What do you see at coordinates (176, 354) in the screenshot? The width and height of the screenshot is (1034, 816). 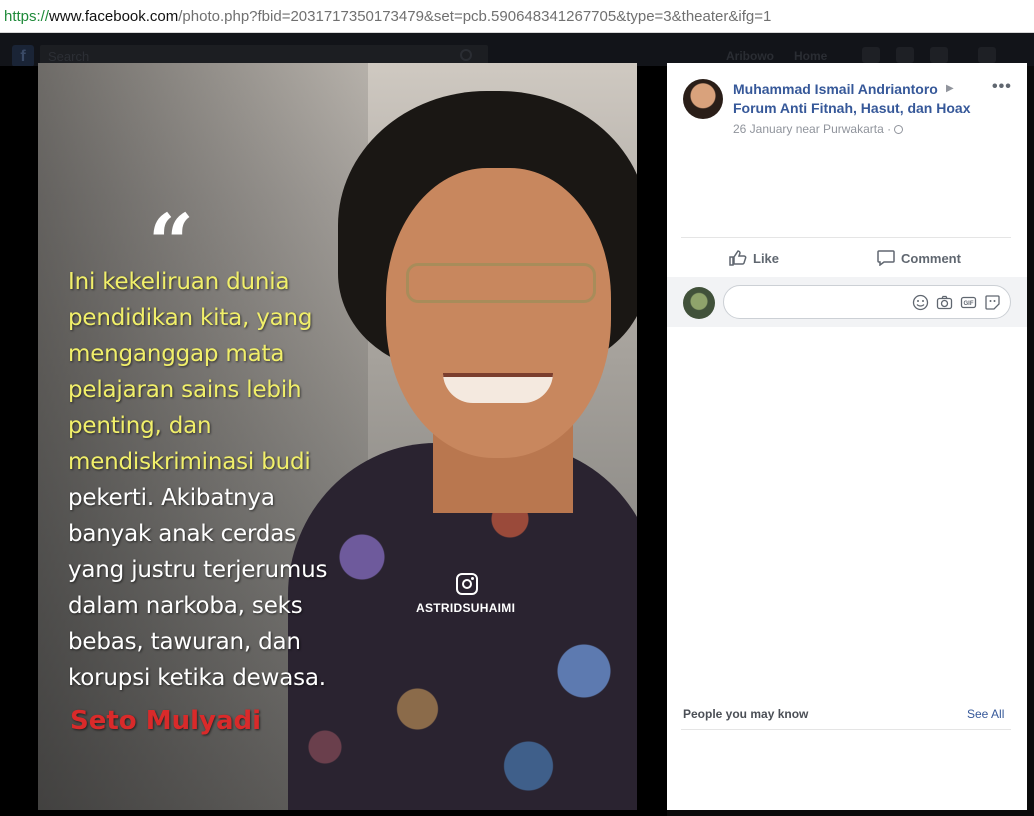 I see `quote-line: menganggap mata` at bounding box center [176, 354].